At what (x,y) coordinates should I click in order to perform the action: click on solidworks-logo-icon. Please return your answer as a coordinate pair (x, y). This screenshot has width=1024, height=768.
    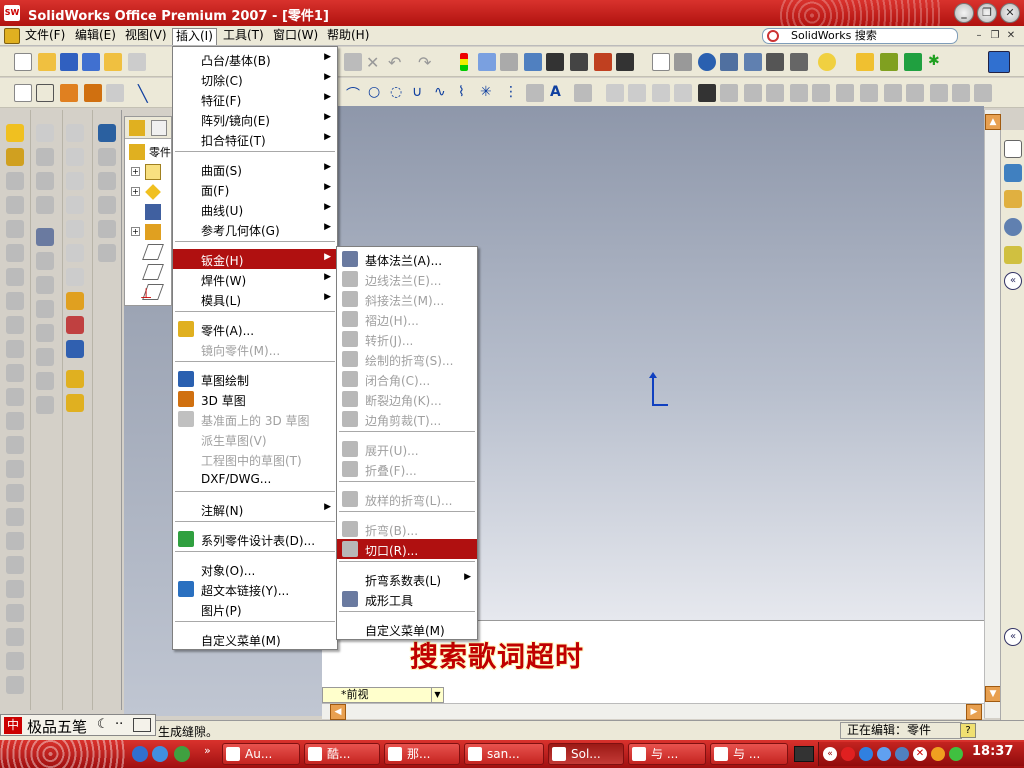
    Looking at the image, I should click on (12, 36).